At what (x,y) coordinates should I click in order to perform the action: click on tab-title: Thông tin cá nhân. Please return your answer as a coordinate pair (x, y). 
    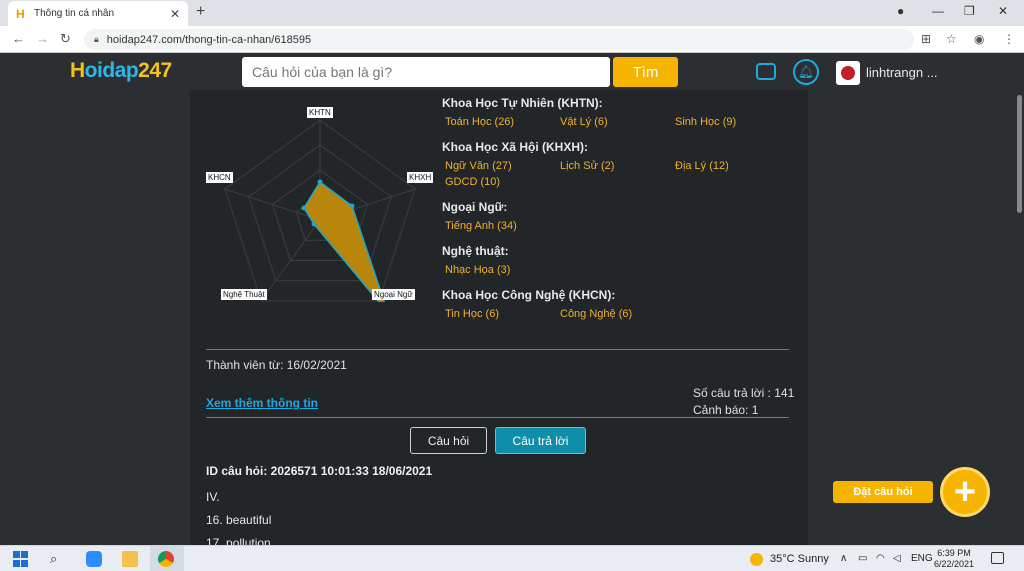
    Looking at the image, I should click on (74, 13).